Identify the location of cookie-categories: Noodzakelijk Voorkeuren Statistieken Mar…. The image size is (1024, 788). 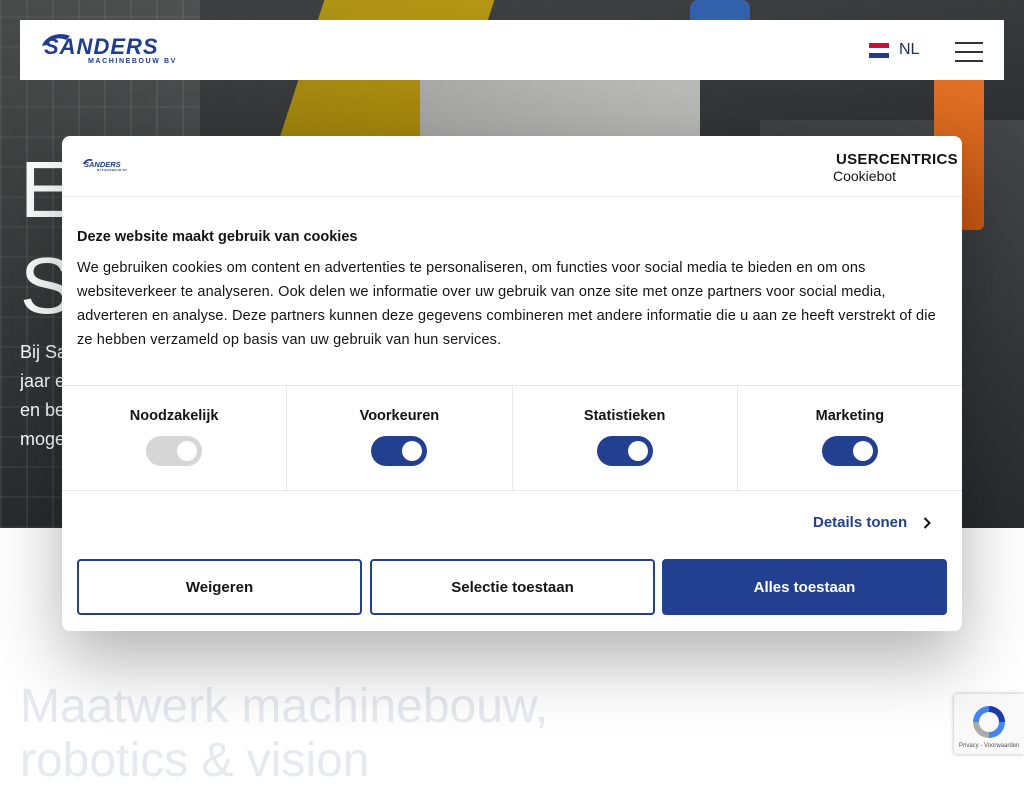
(512, 438).